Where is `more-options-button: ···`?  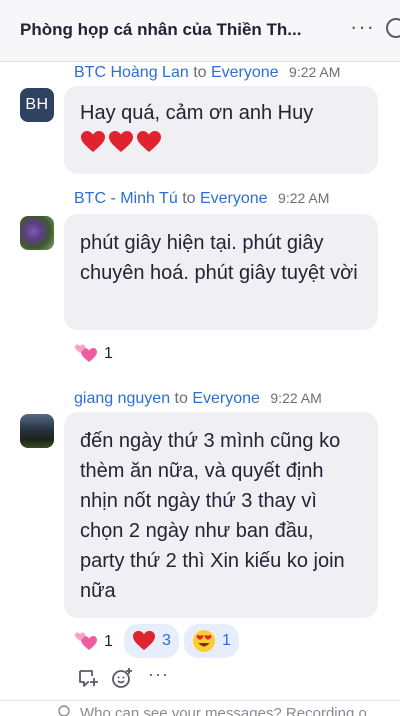
more-options-button: ··· is located at coordinates (362, 27).